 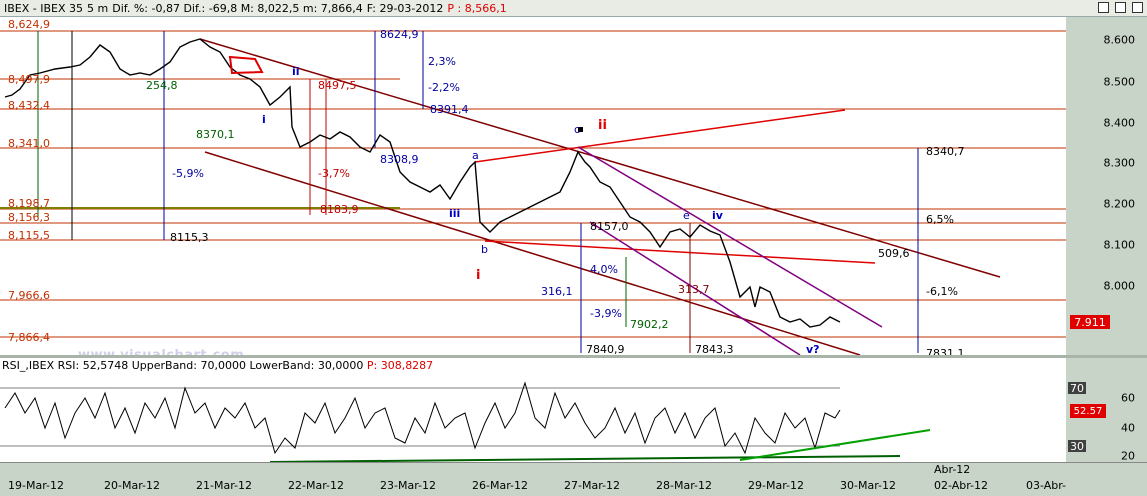 What do you see at coordinates (776, 485) in the screenshot?
I see `time-label: 29-Mar-12` at bounding box center [776, 485].